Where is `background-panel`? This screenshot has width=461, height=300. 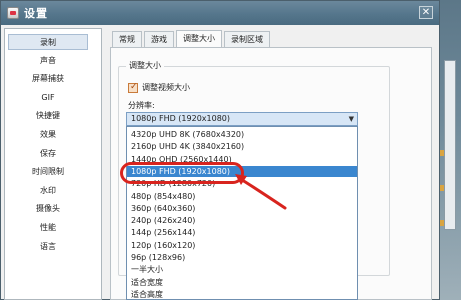 background-panel is located at coordinates (450, 145).